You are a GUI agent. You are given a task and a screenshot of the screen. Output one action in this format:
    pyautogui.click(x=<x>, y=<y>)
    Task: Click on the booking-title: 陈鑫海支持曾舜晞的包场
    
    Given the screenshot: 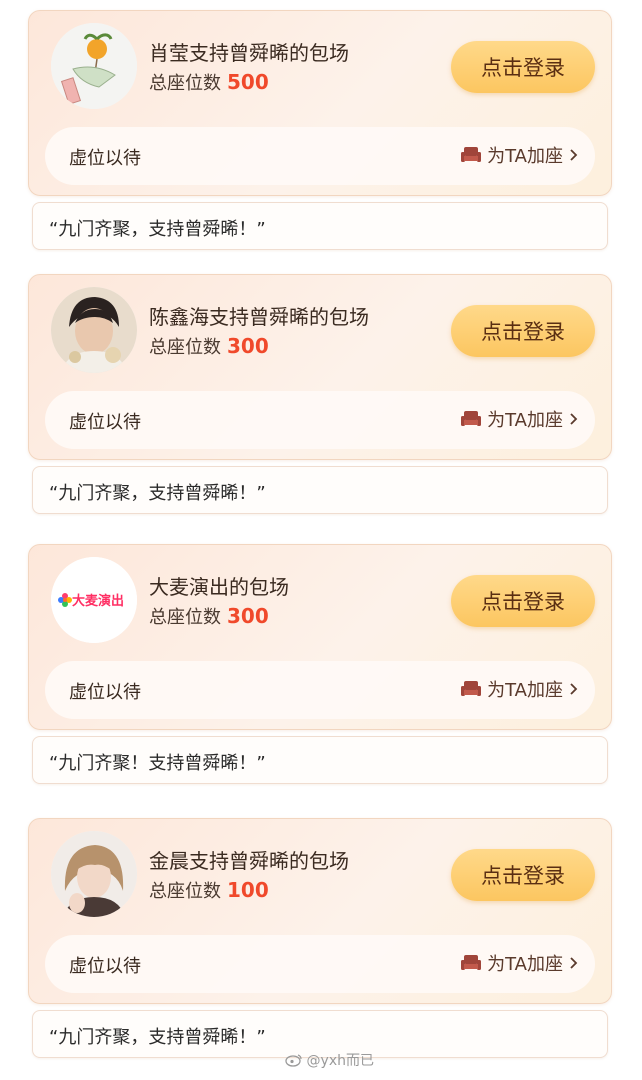 What is the action you would take?
    pyautogui.click(x=259, y=317)
    